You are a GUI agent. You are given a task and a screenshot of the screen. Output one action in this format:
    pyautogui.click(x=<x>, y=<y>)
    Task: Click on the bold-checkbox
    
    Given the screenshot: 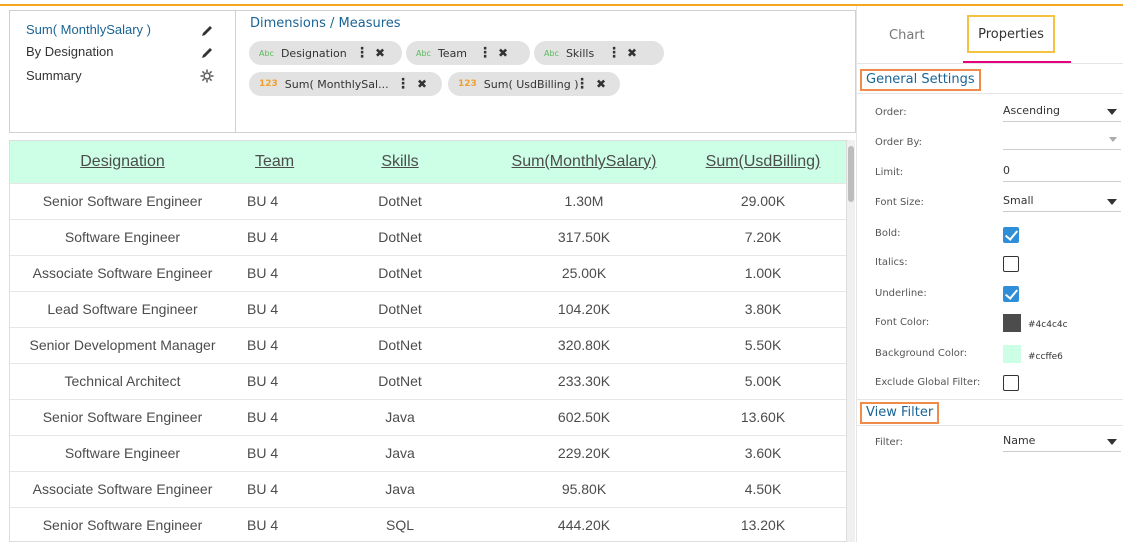 What is the action you would take?
    pyautogui.click(x=1011, y=235)
    